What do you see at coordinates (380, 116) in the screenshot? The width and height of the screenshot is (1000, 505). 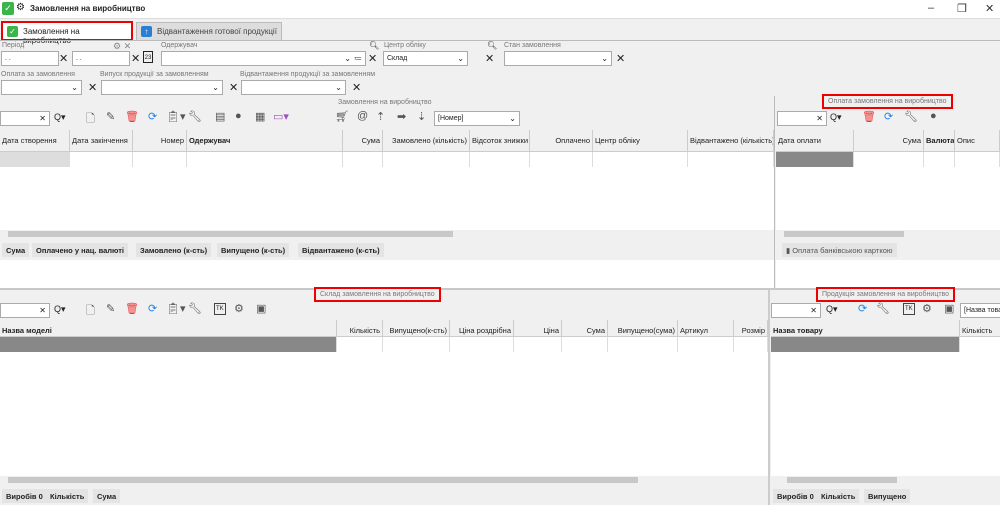 I see `export-icon: ⇡` at bounding box center [380, 116].